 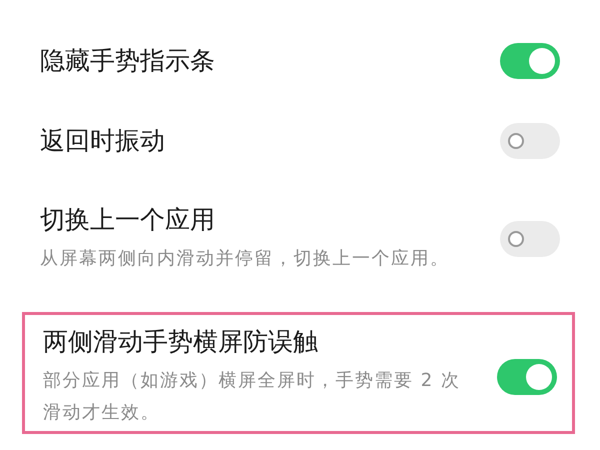 I want to click on setting-title: 两侧滑动手势横屏防误触, so click(x=181, y=342).